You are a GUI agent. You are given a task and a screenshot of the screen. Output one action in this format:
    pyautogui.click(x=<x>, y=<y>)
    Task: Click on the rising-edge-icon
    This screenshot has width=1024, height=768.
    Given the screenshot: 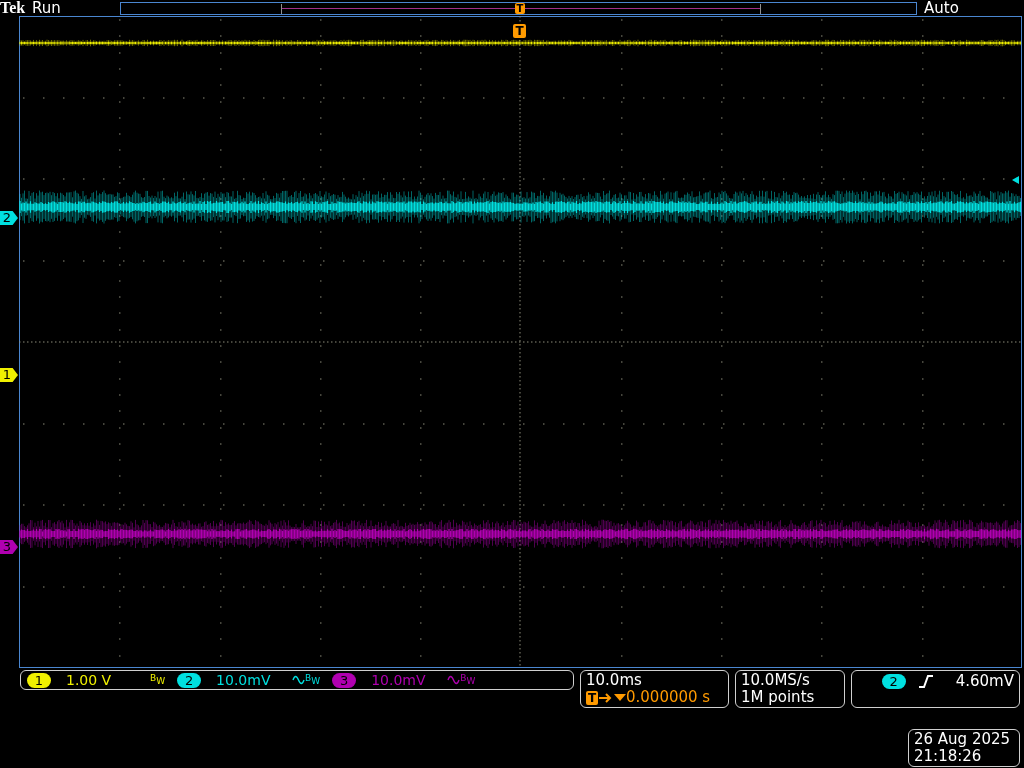 What is the action you would take?
    pyautogui.click(x=925, y=681)
    